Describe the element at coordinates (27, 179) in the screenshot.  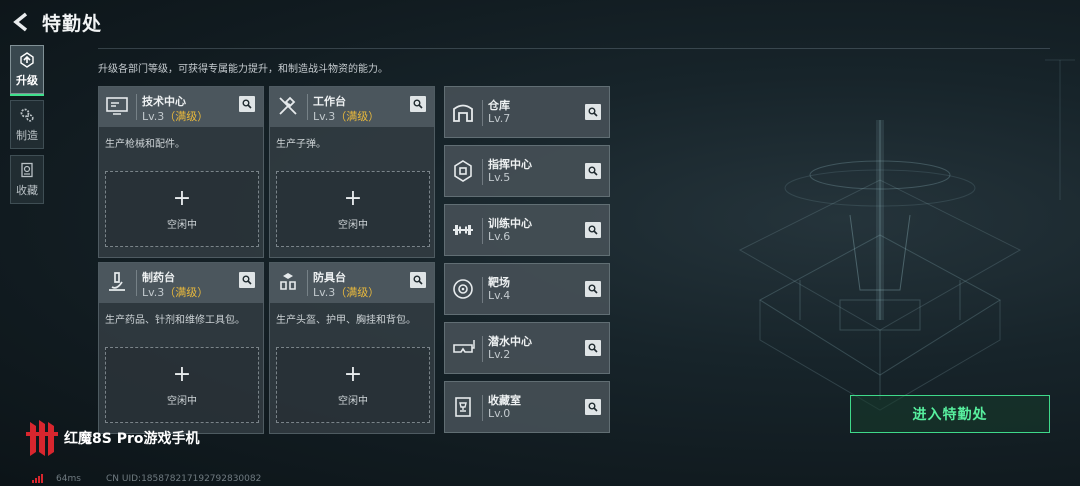
I see `nav-tab-collection: 收藏` at that location.